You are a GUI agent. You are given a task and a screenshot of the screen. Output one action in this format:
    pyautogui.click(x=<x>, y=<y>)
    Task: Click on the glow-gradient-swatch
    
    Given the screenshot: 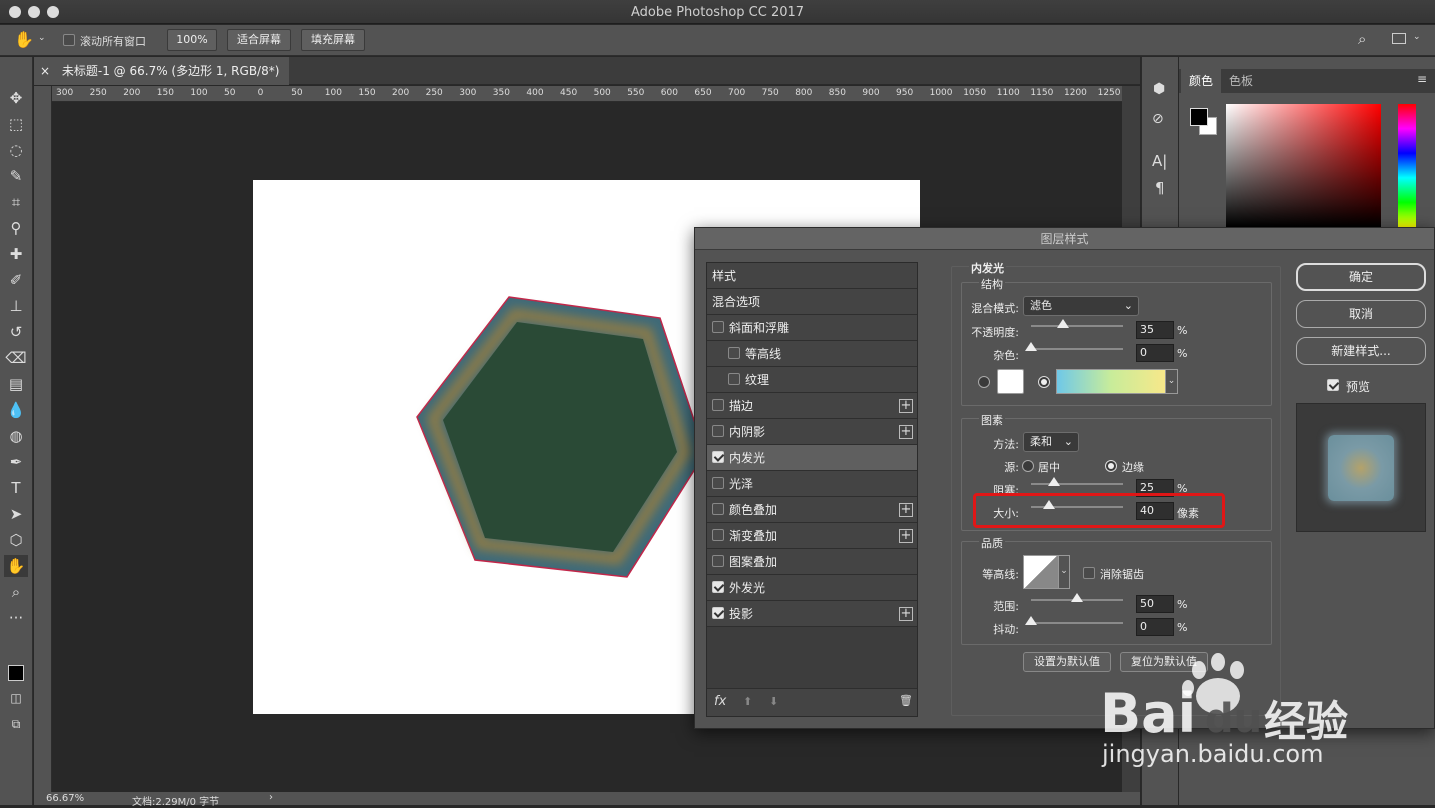 What is the action you would take?
    pyautogui.click(x=1111, y=381)
    